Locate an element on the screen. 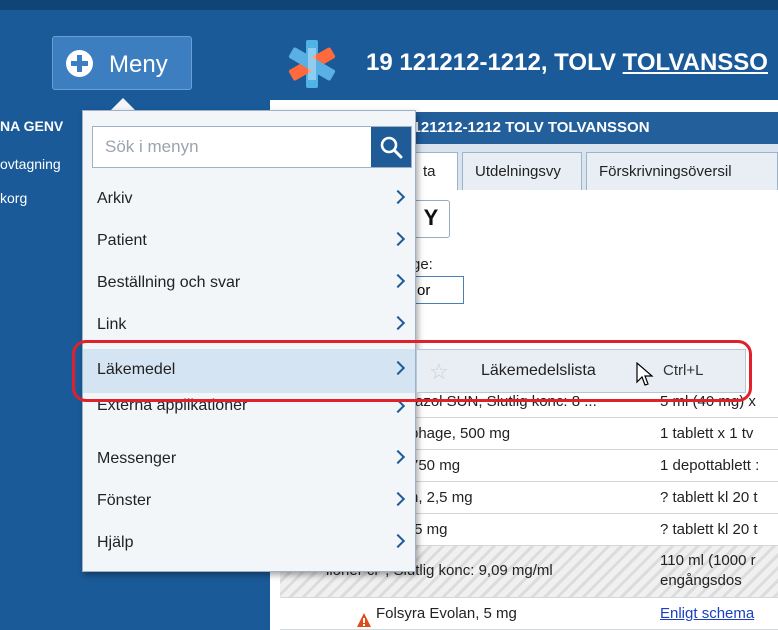 This screenshot has width=778, height=630. warning-icon is located at coordinates (364, 620).